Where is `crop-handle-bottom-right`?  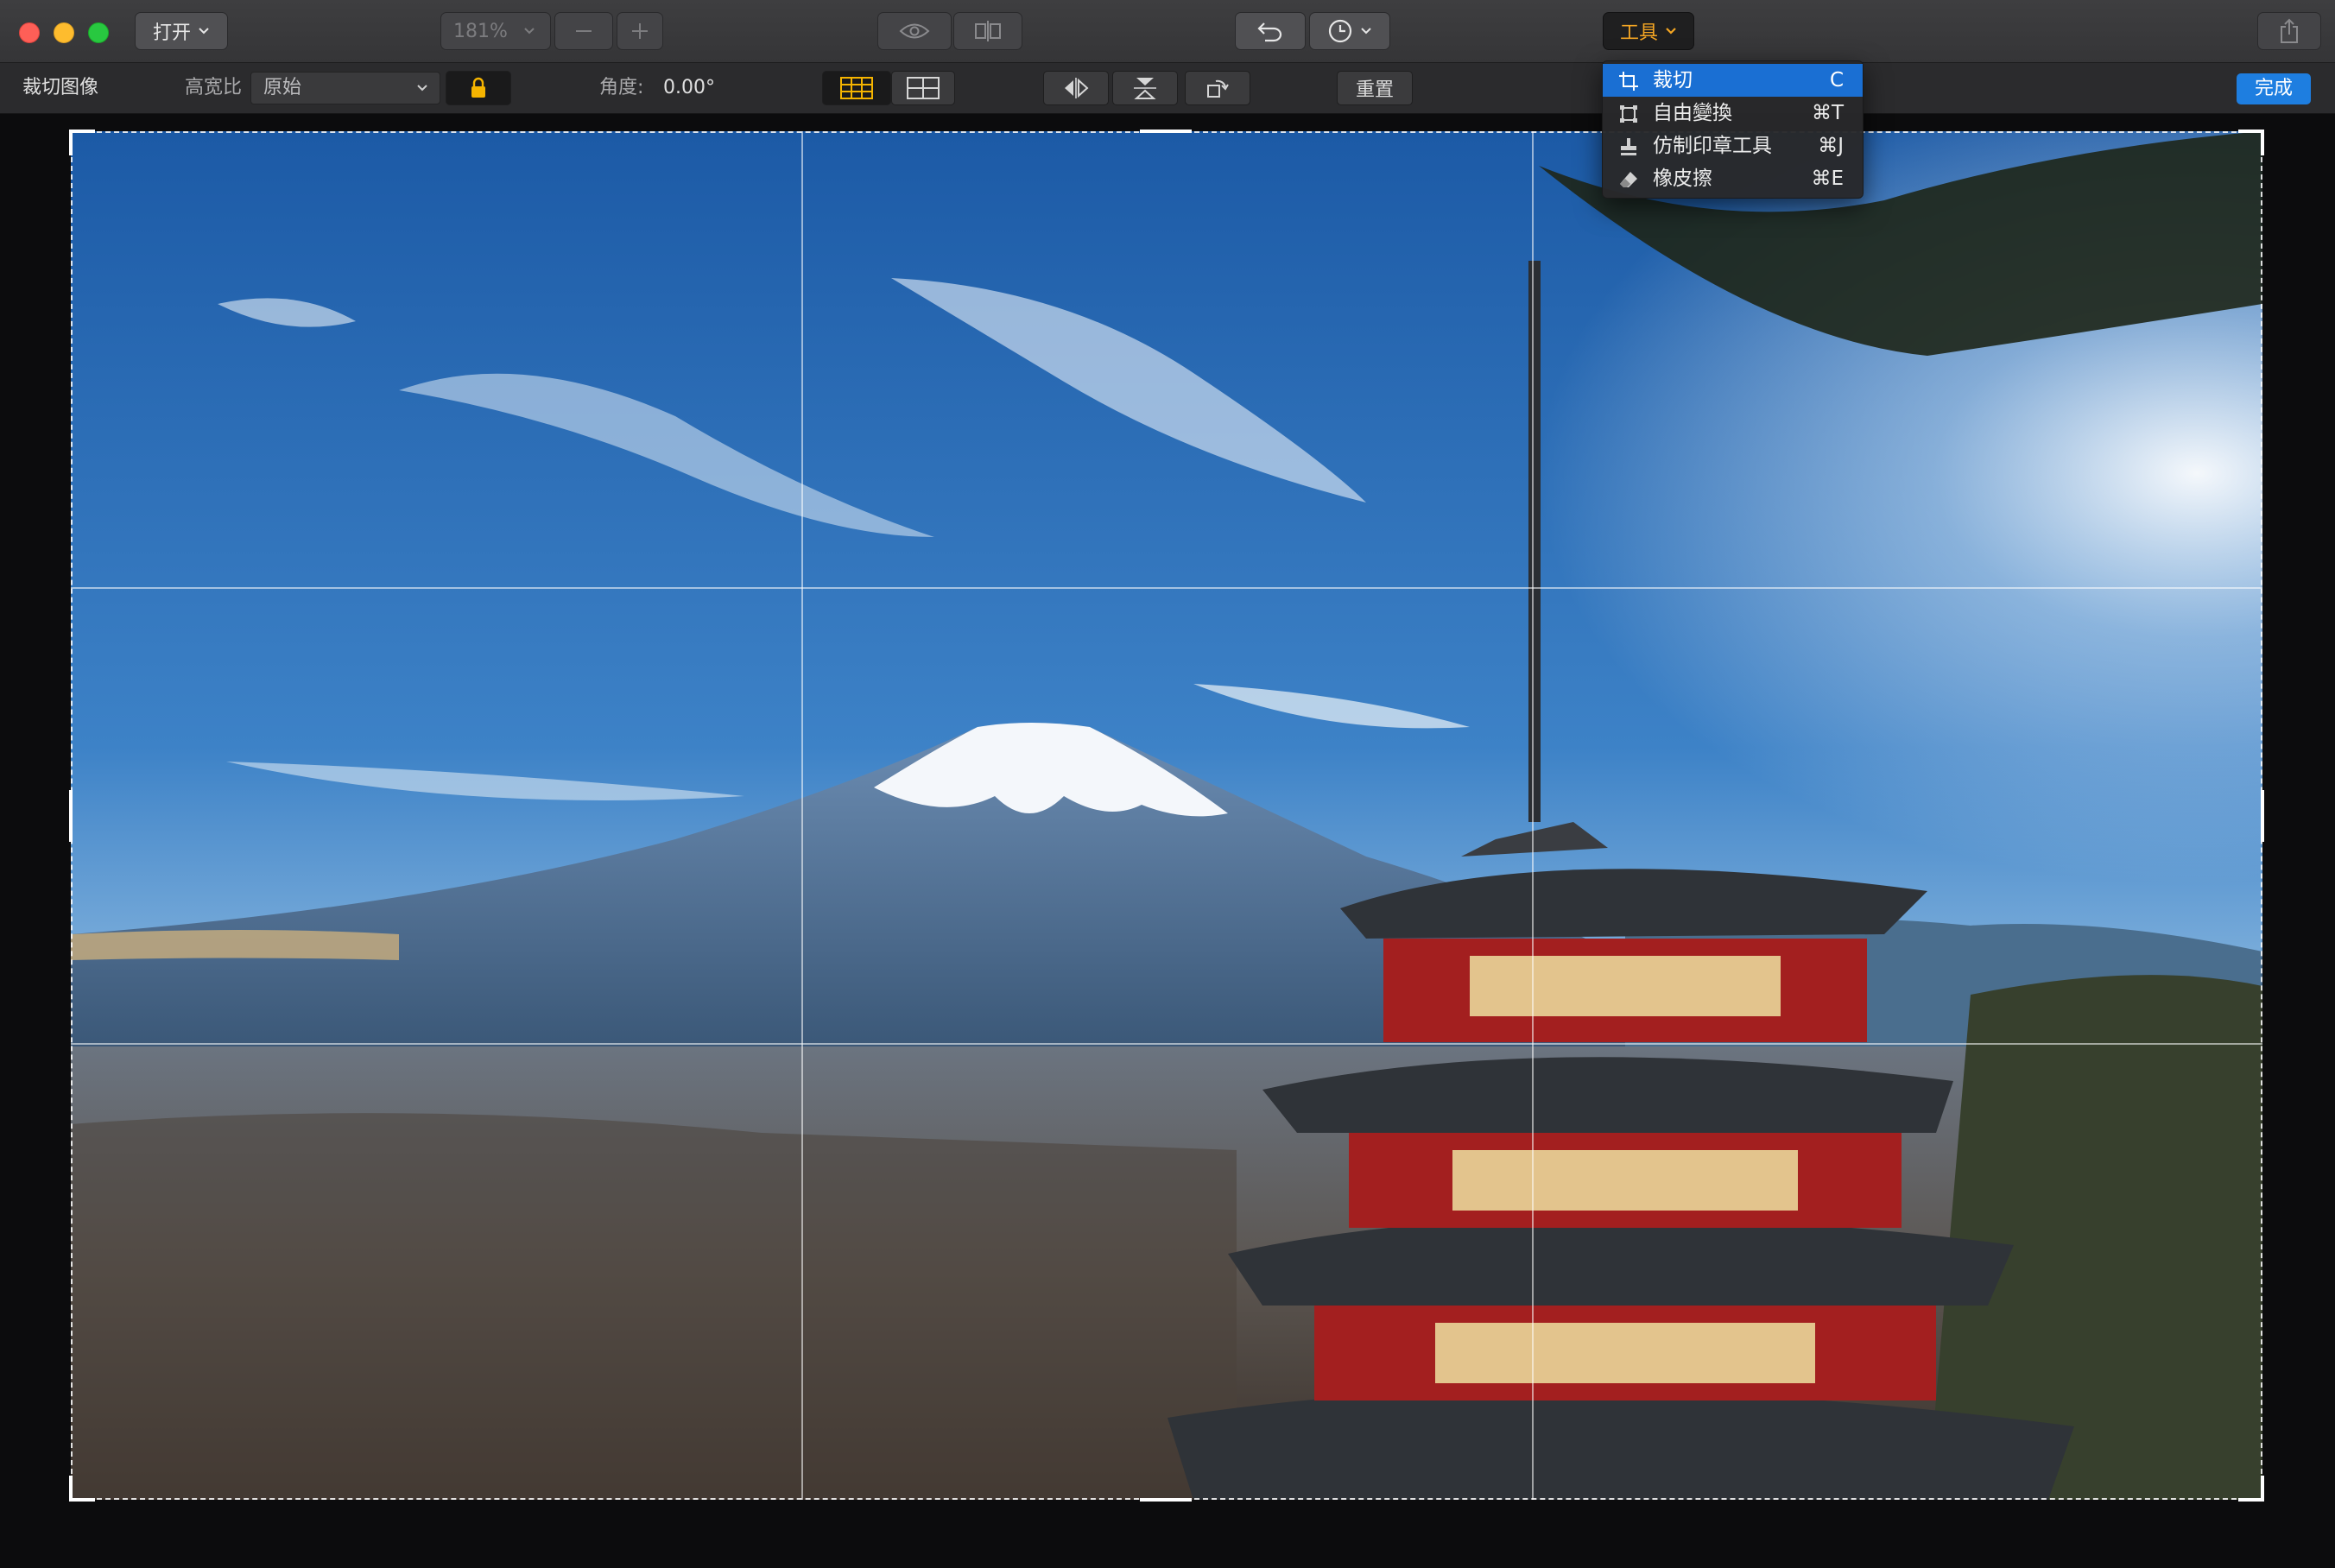
crop-handle-bottom-right is located at coordinates (2262, 1489).